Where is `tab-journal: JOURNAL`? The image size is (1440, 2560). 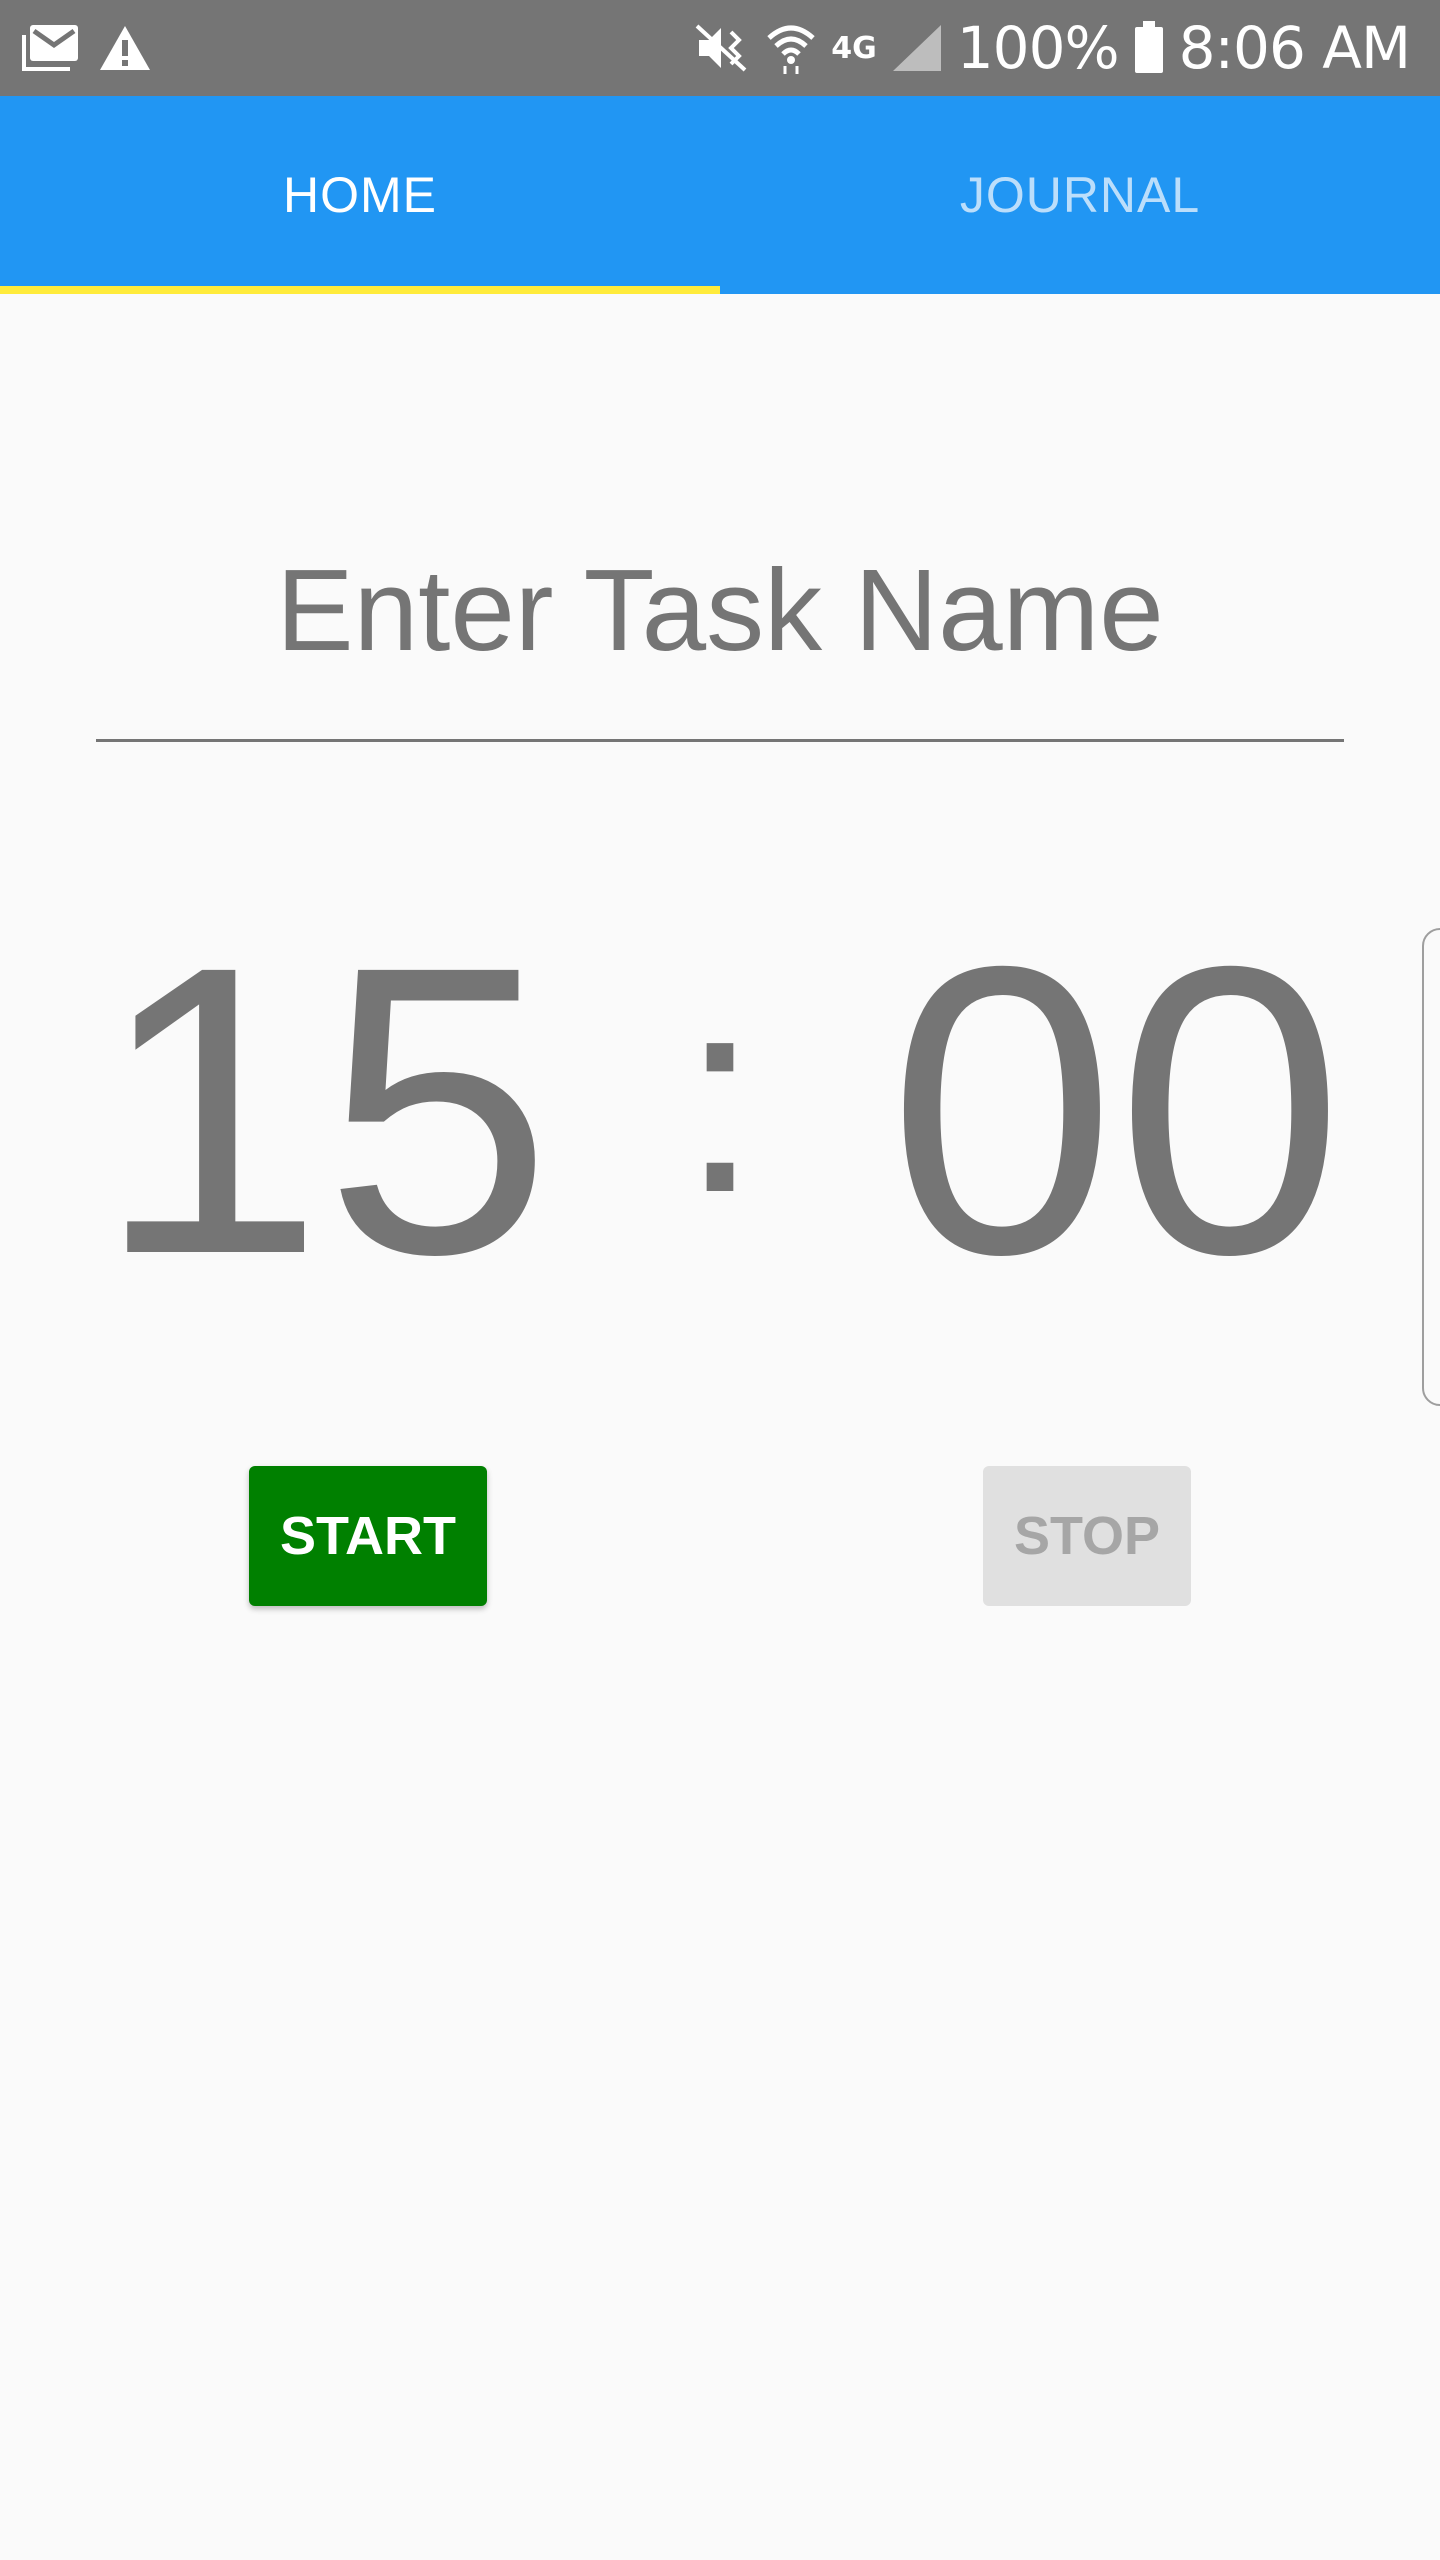
tab-journal: JOURNAL is located at coordinates (1080, 195).